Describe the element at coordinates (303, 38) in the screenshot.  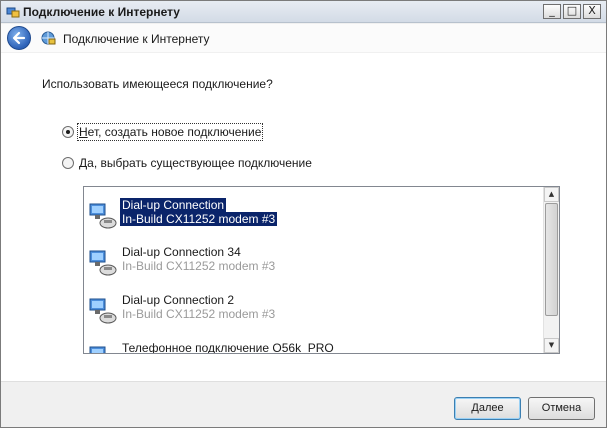
I see `wizard-nav-bar: Подключение к Интернету` at that location.